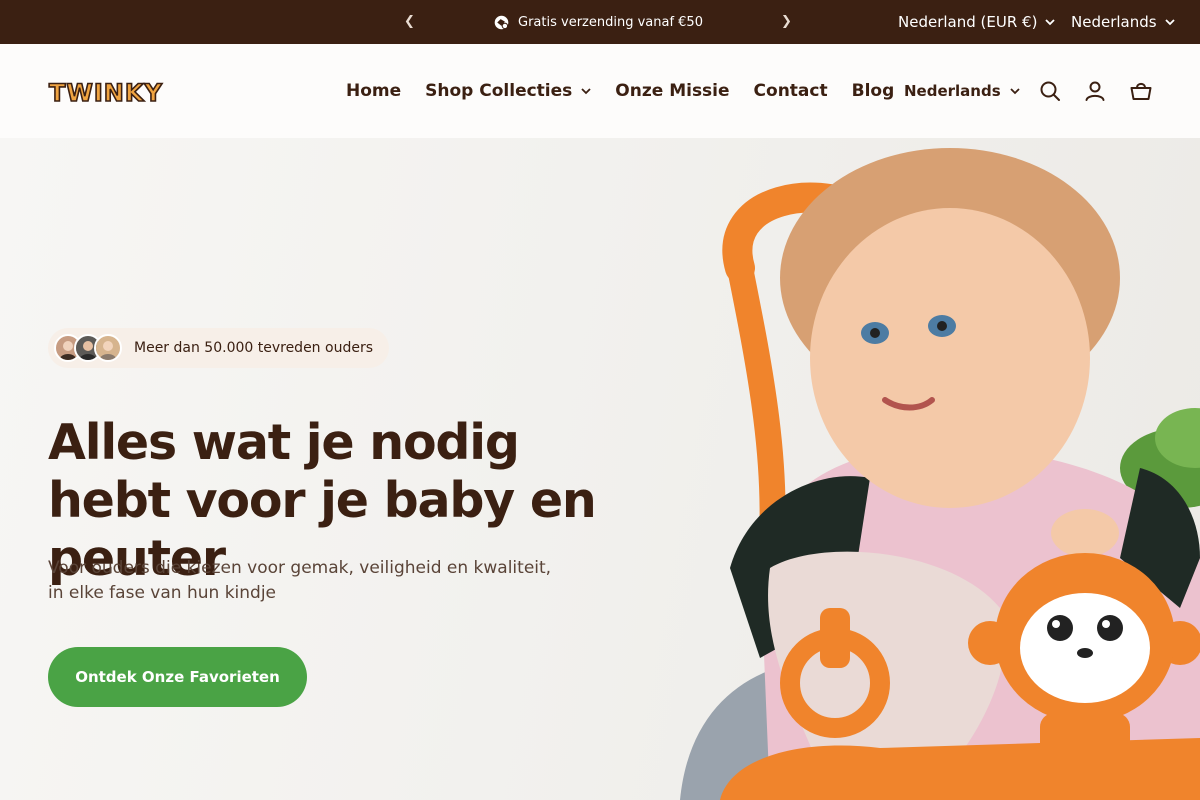 Image resolution: width=1200 pixels, height=800 pixels. Describe the element at coordinates (108, 348) in the screenshot. I see `avatar` at that location.